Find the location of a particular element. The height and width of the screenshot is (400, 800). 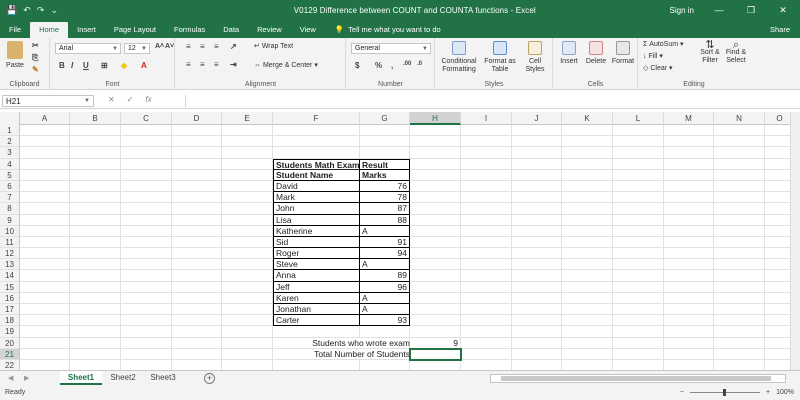

row-header: 12 is located at coordinates (10, 254).